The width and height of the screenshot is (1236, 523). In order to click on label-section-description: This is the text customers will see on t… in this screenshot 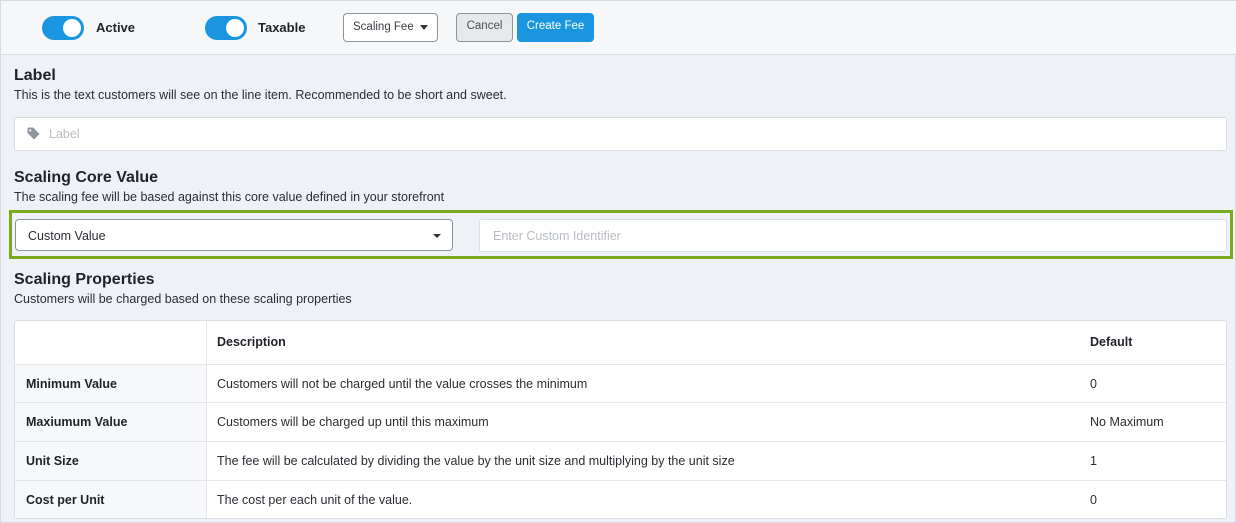, I will do `click(260, 95)`.